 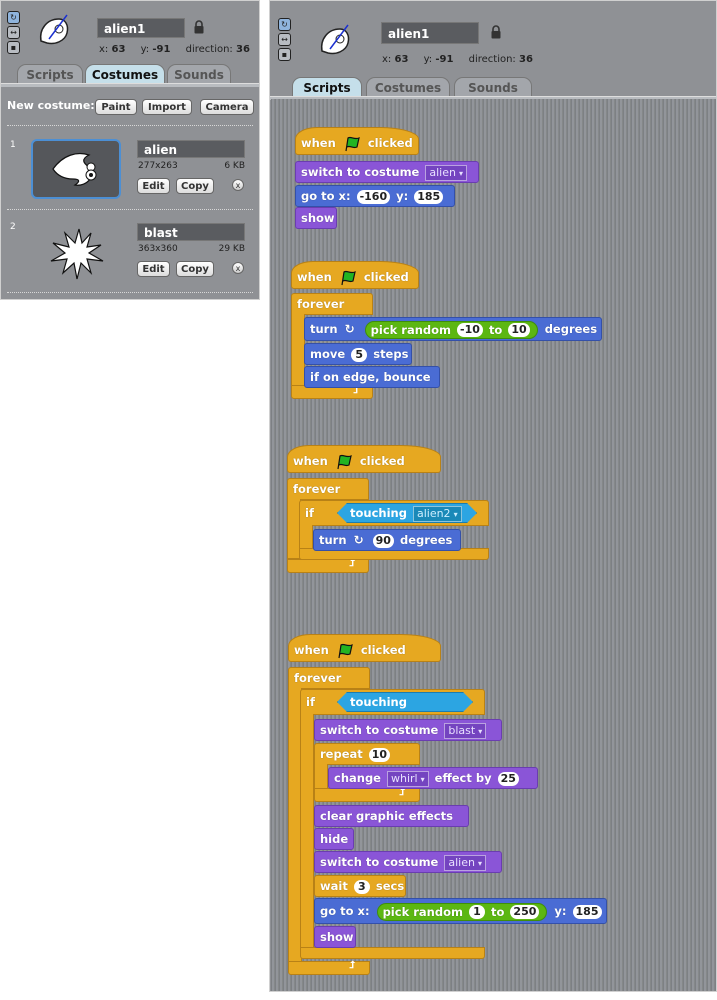 I want to click on touching-block: touching bullet▾ ?, so click(x=405, y=702).